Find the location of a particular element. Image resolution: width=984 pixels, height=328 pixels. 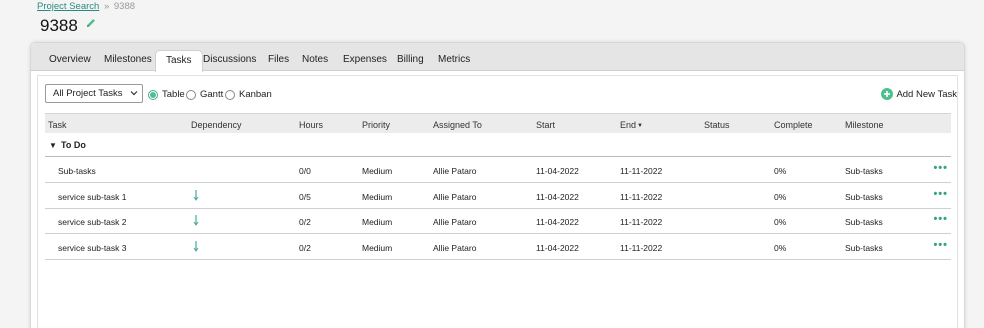

view-gantt-label: Gantt is located at coordinates (212, 94).